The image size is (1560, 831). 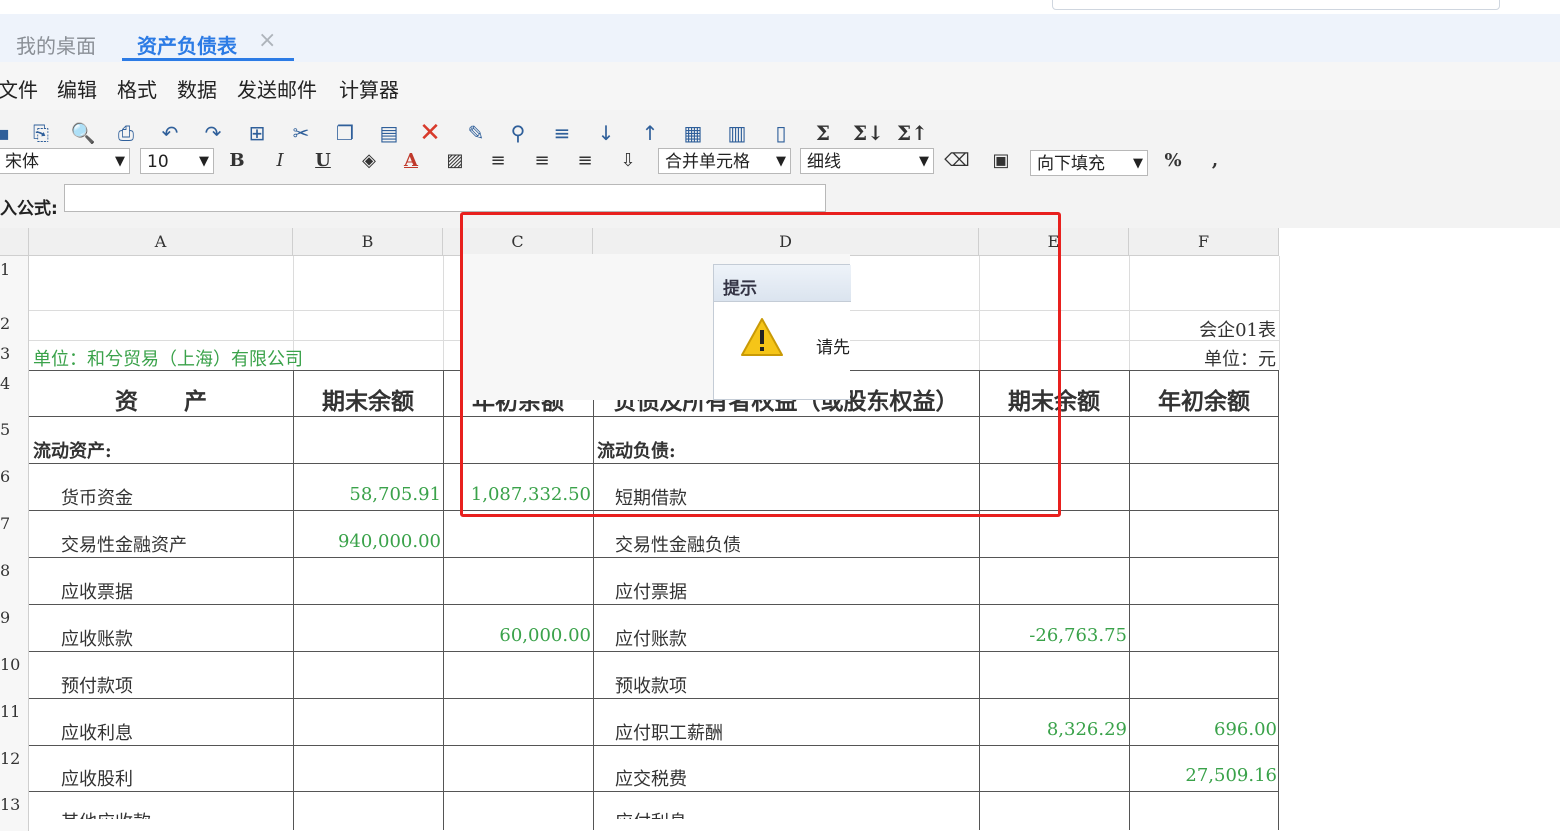 What do you see at coordinates (957, 161) in the screenshot?
I see `eraser-icon: ⌫` at bounding box center [957, 161].